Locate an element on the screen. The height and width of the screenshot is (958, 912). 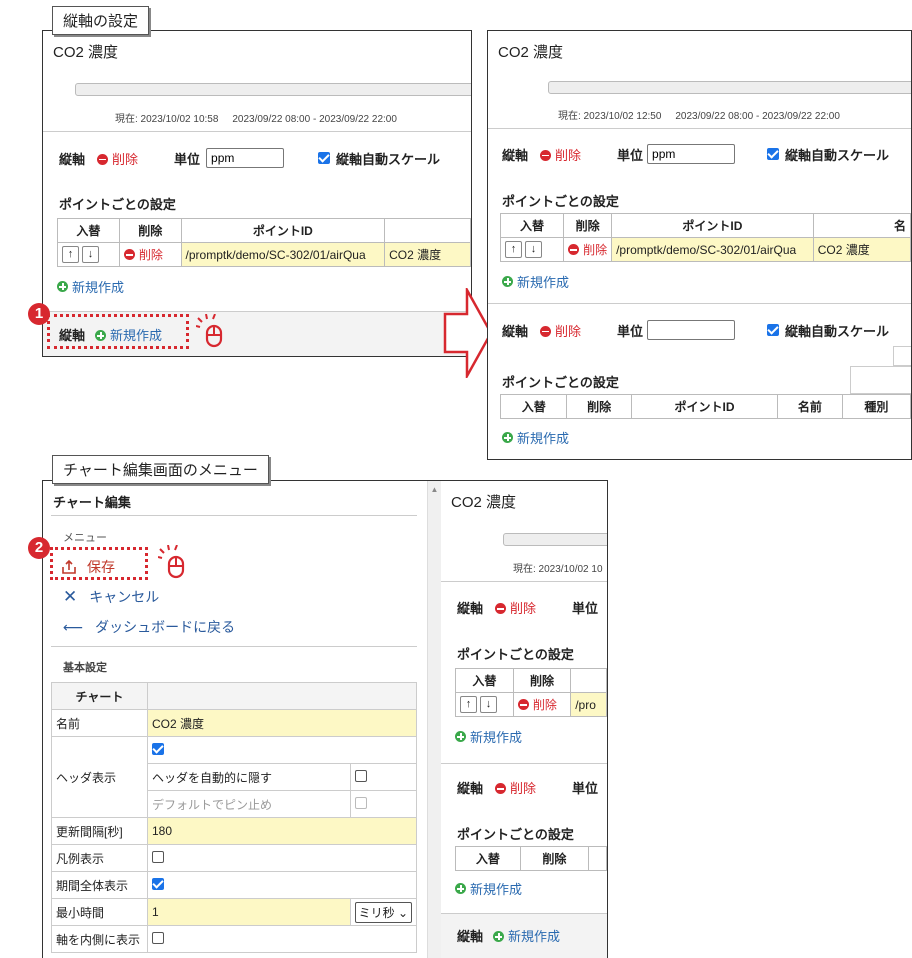
new-axis-link: 新規作成 is located at coordinates (526, 935).